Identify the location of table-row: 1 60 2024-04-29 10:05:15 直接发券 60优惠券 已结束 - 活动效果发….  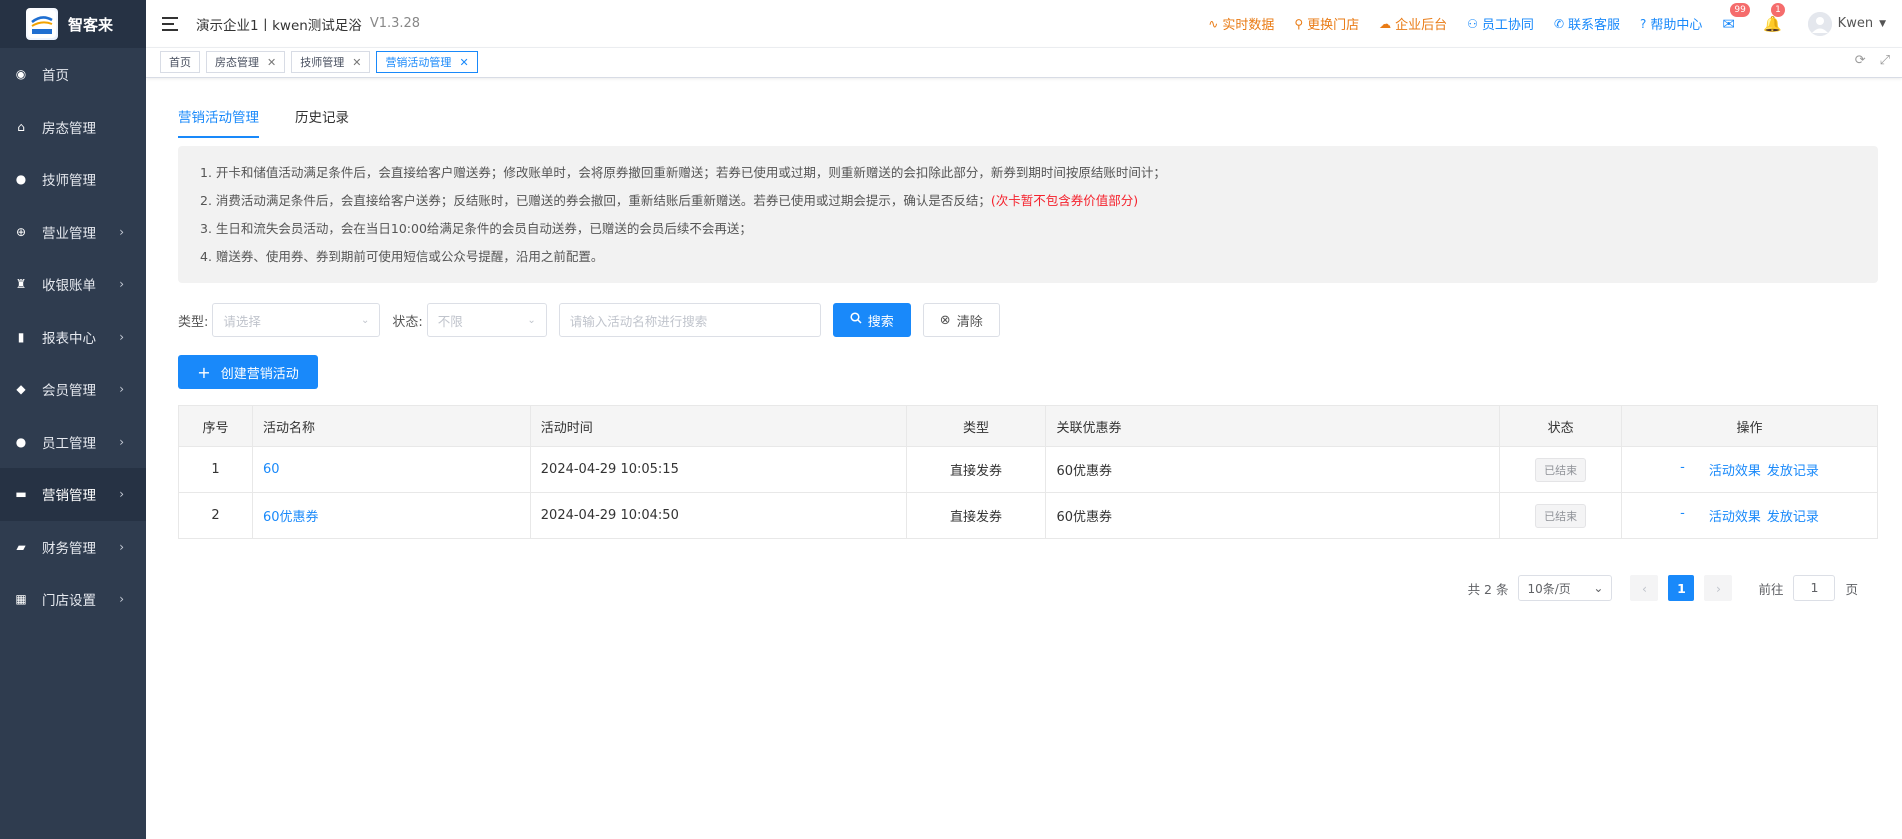
(1028, 469).